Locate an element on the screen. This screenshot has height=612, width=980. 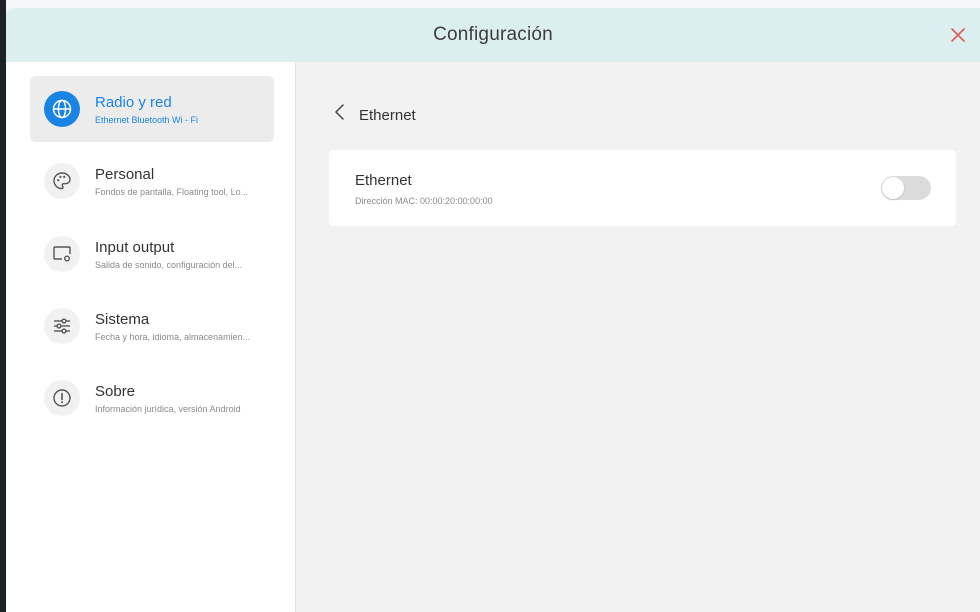
sidebar-item-radio-y-red: Radio y red Ethernet Bluetooth Wi - Fi is located at coordinates (152, 109).